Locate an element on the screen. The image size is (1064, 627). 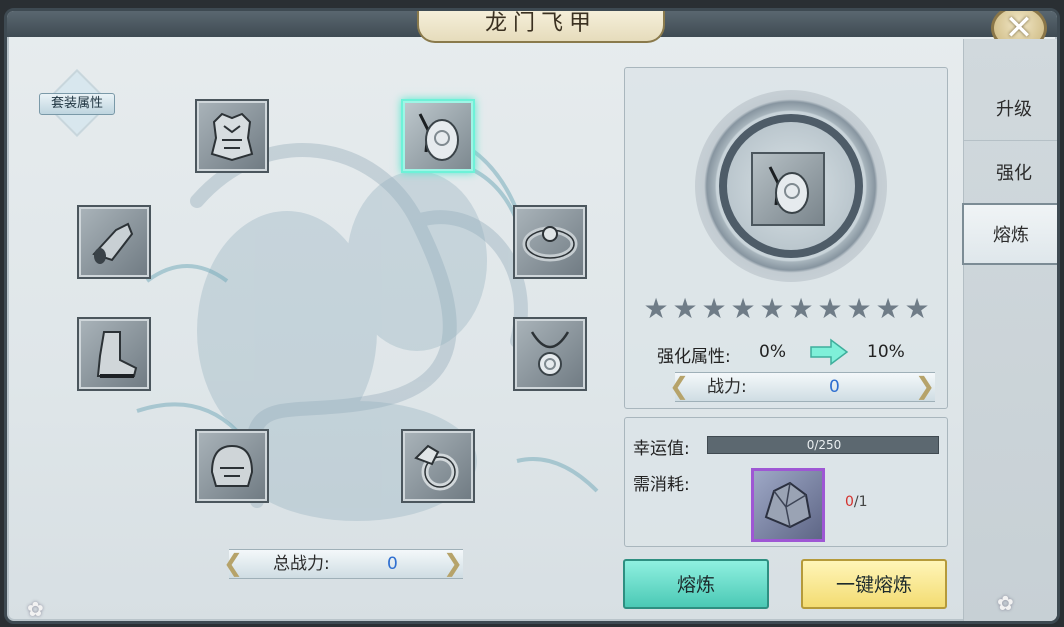
enhance-attribute-label: 强化属性: is located at coordinates (694, 357).